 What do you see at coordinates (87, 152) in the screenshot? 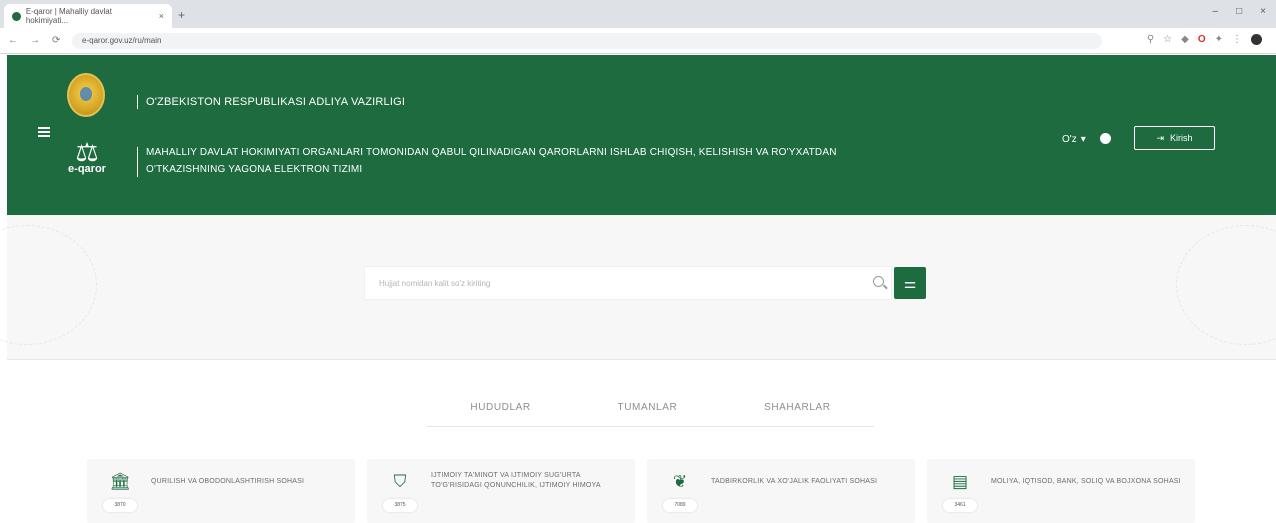
I see `scales-icon: ⚖` at bounding box center [87, 152].